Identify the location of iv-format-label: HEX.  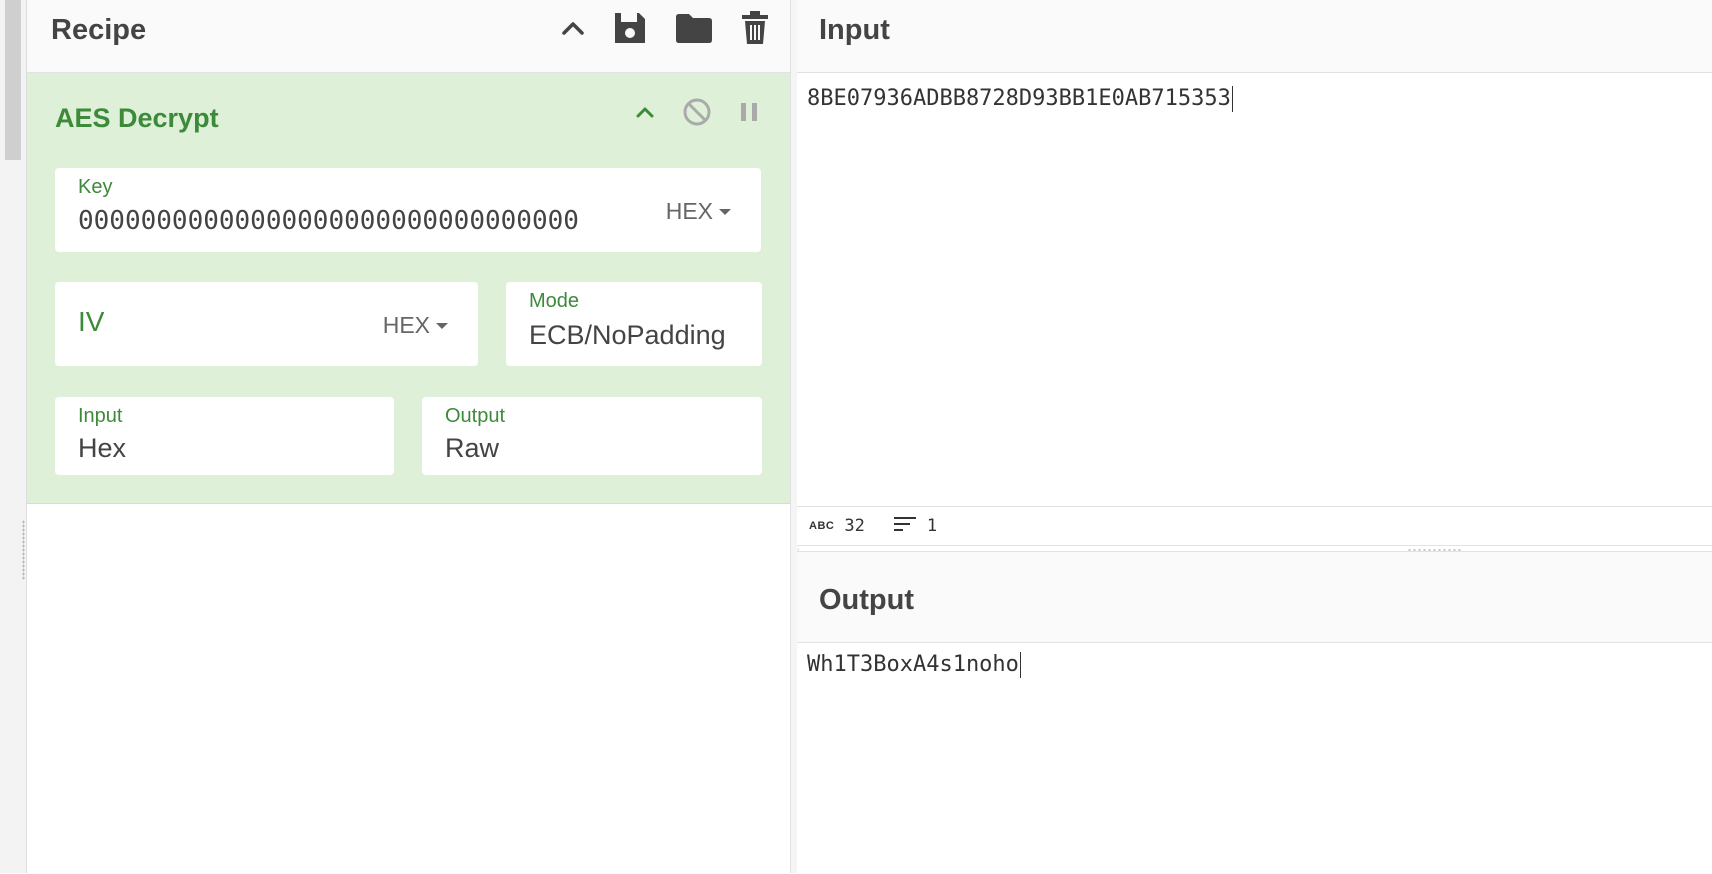
(406, 325).